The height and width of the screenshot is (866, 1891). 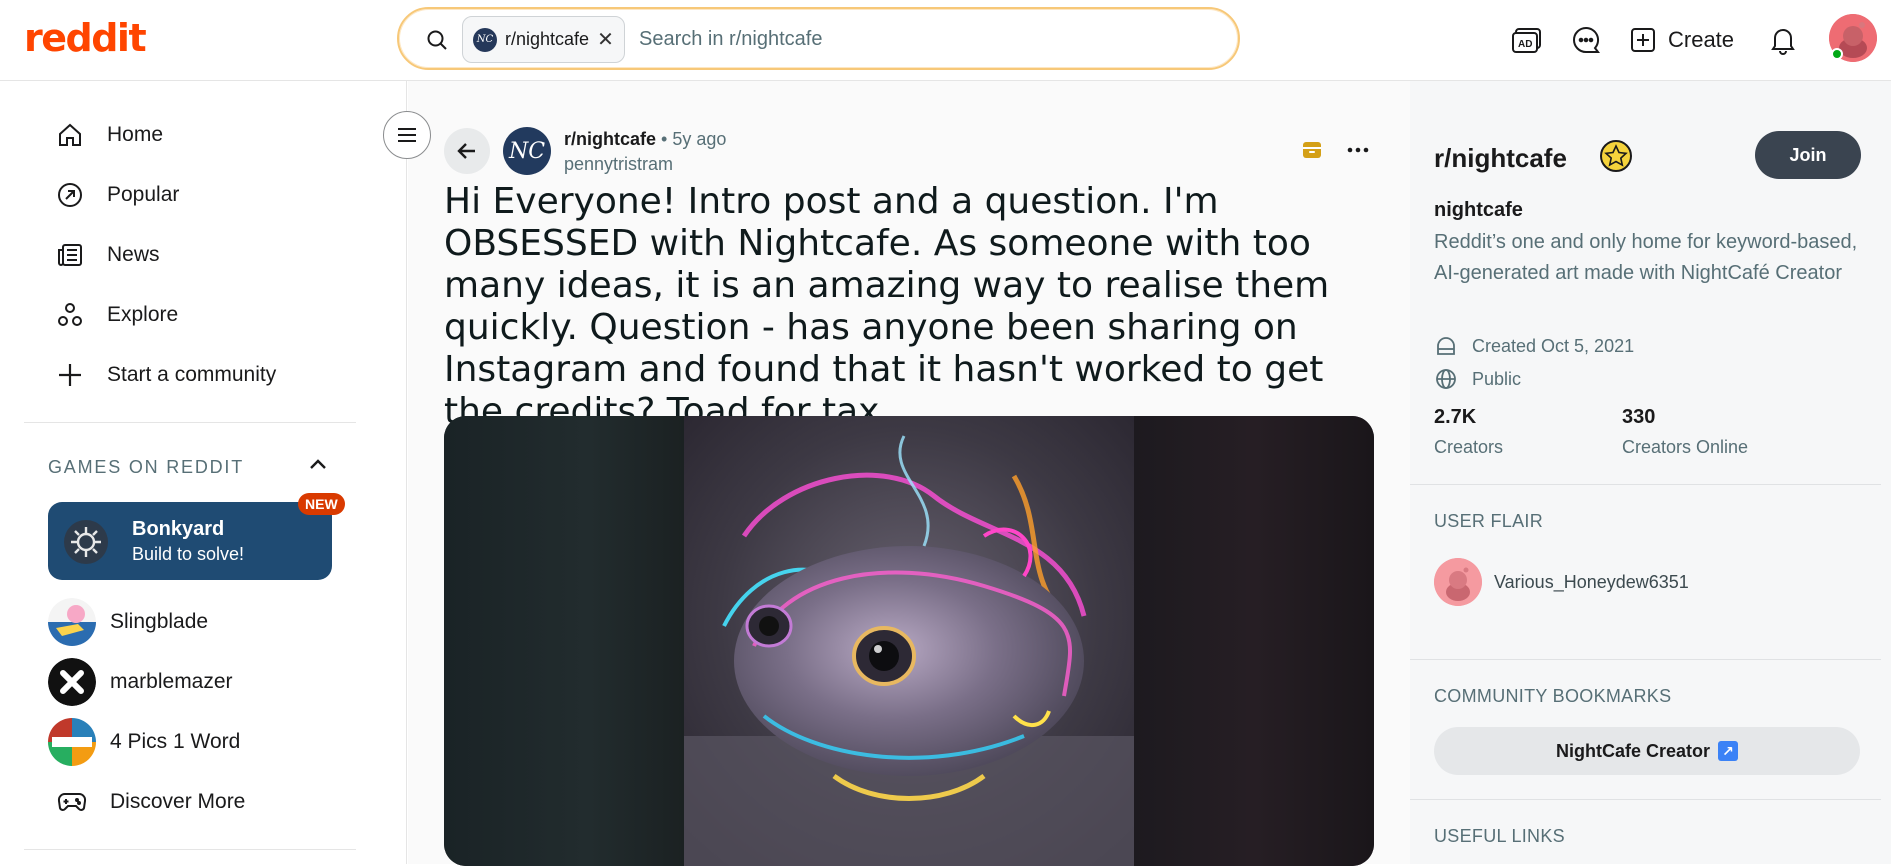 I want to click on game-4-pics-1-word: 4 Pics 1 Word, so click(x=144, y=742).